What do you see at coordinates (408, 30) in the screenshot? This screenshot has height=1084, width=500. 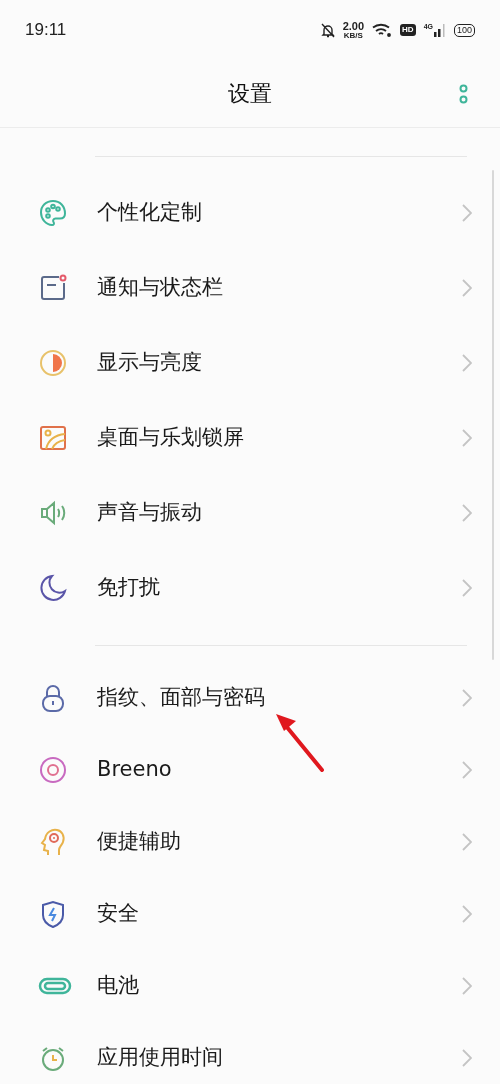 I see `hd-badge: HD` at bounding box center [408, 30].